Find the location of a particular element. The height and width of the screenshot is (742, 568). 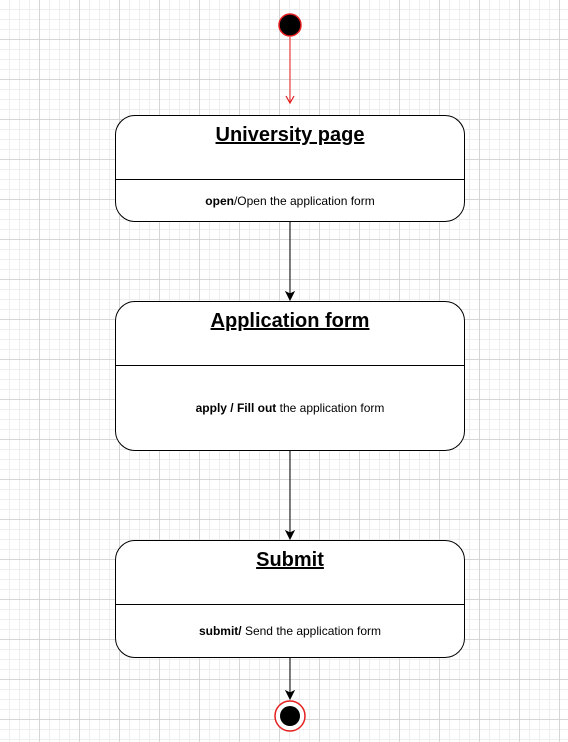

action-event: submit/ is located at coordinates (220, 631).